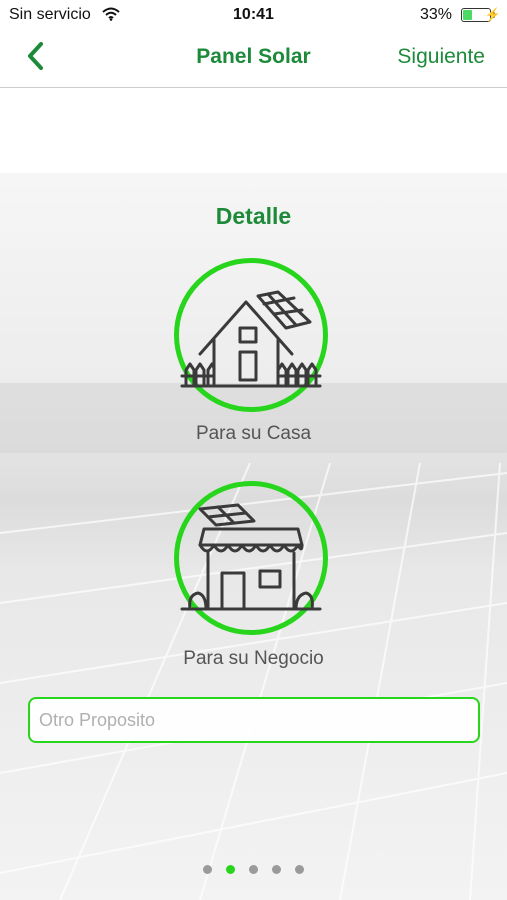  Describe the element at coordinates (251, 557) in the screenshot. I see `shop-solar-icon` at that location.